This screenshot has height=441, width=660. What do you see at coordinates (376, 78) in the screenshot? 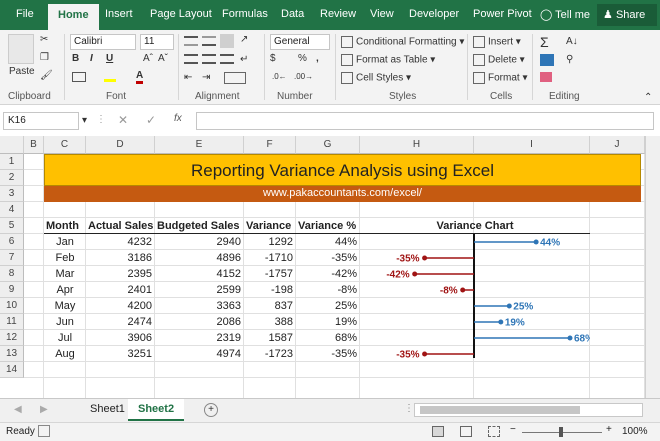
I see `cell-styles-button: Cell Styles ▾` at bounding box center [376, 78].